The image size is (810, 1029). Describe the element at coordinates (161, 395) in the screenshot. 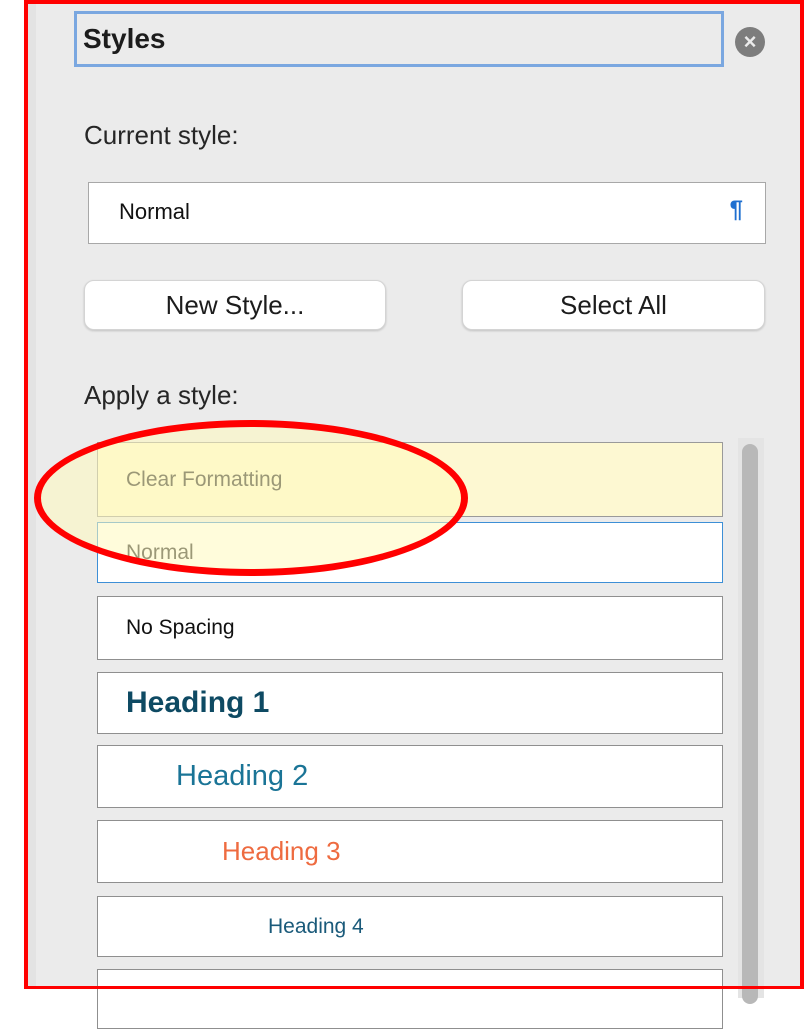

I see `apply-style-label: Apply a style:` at that location.